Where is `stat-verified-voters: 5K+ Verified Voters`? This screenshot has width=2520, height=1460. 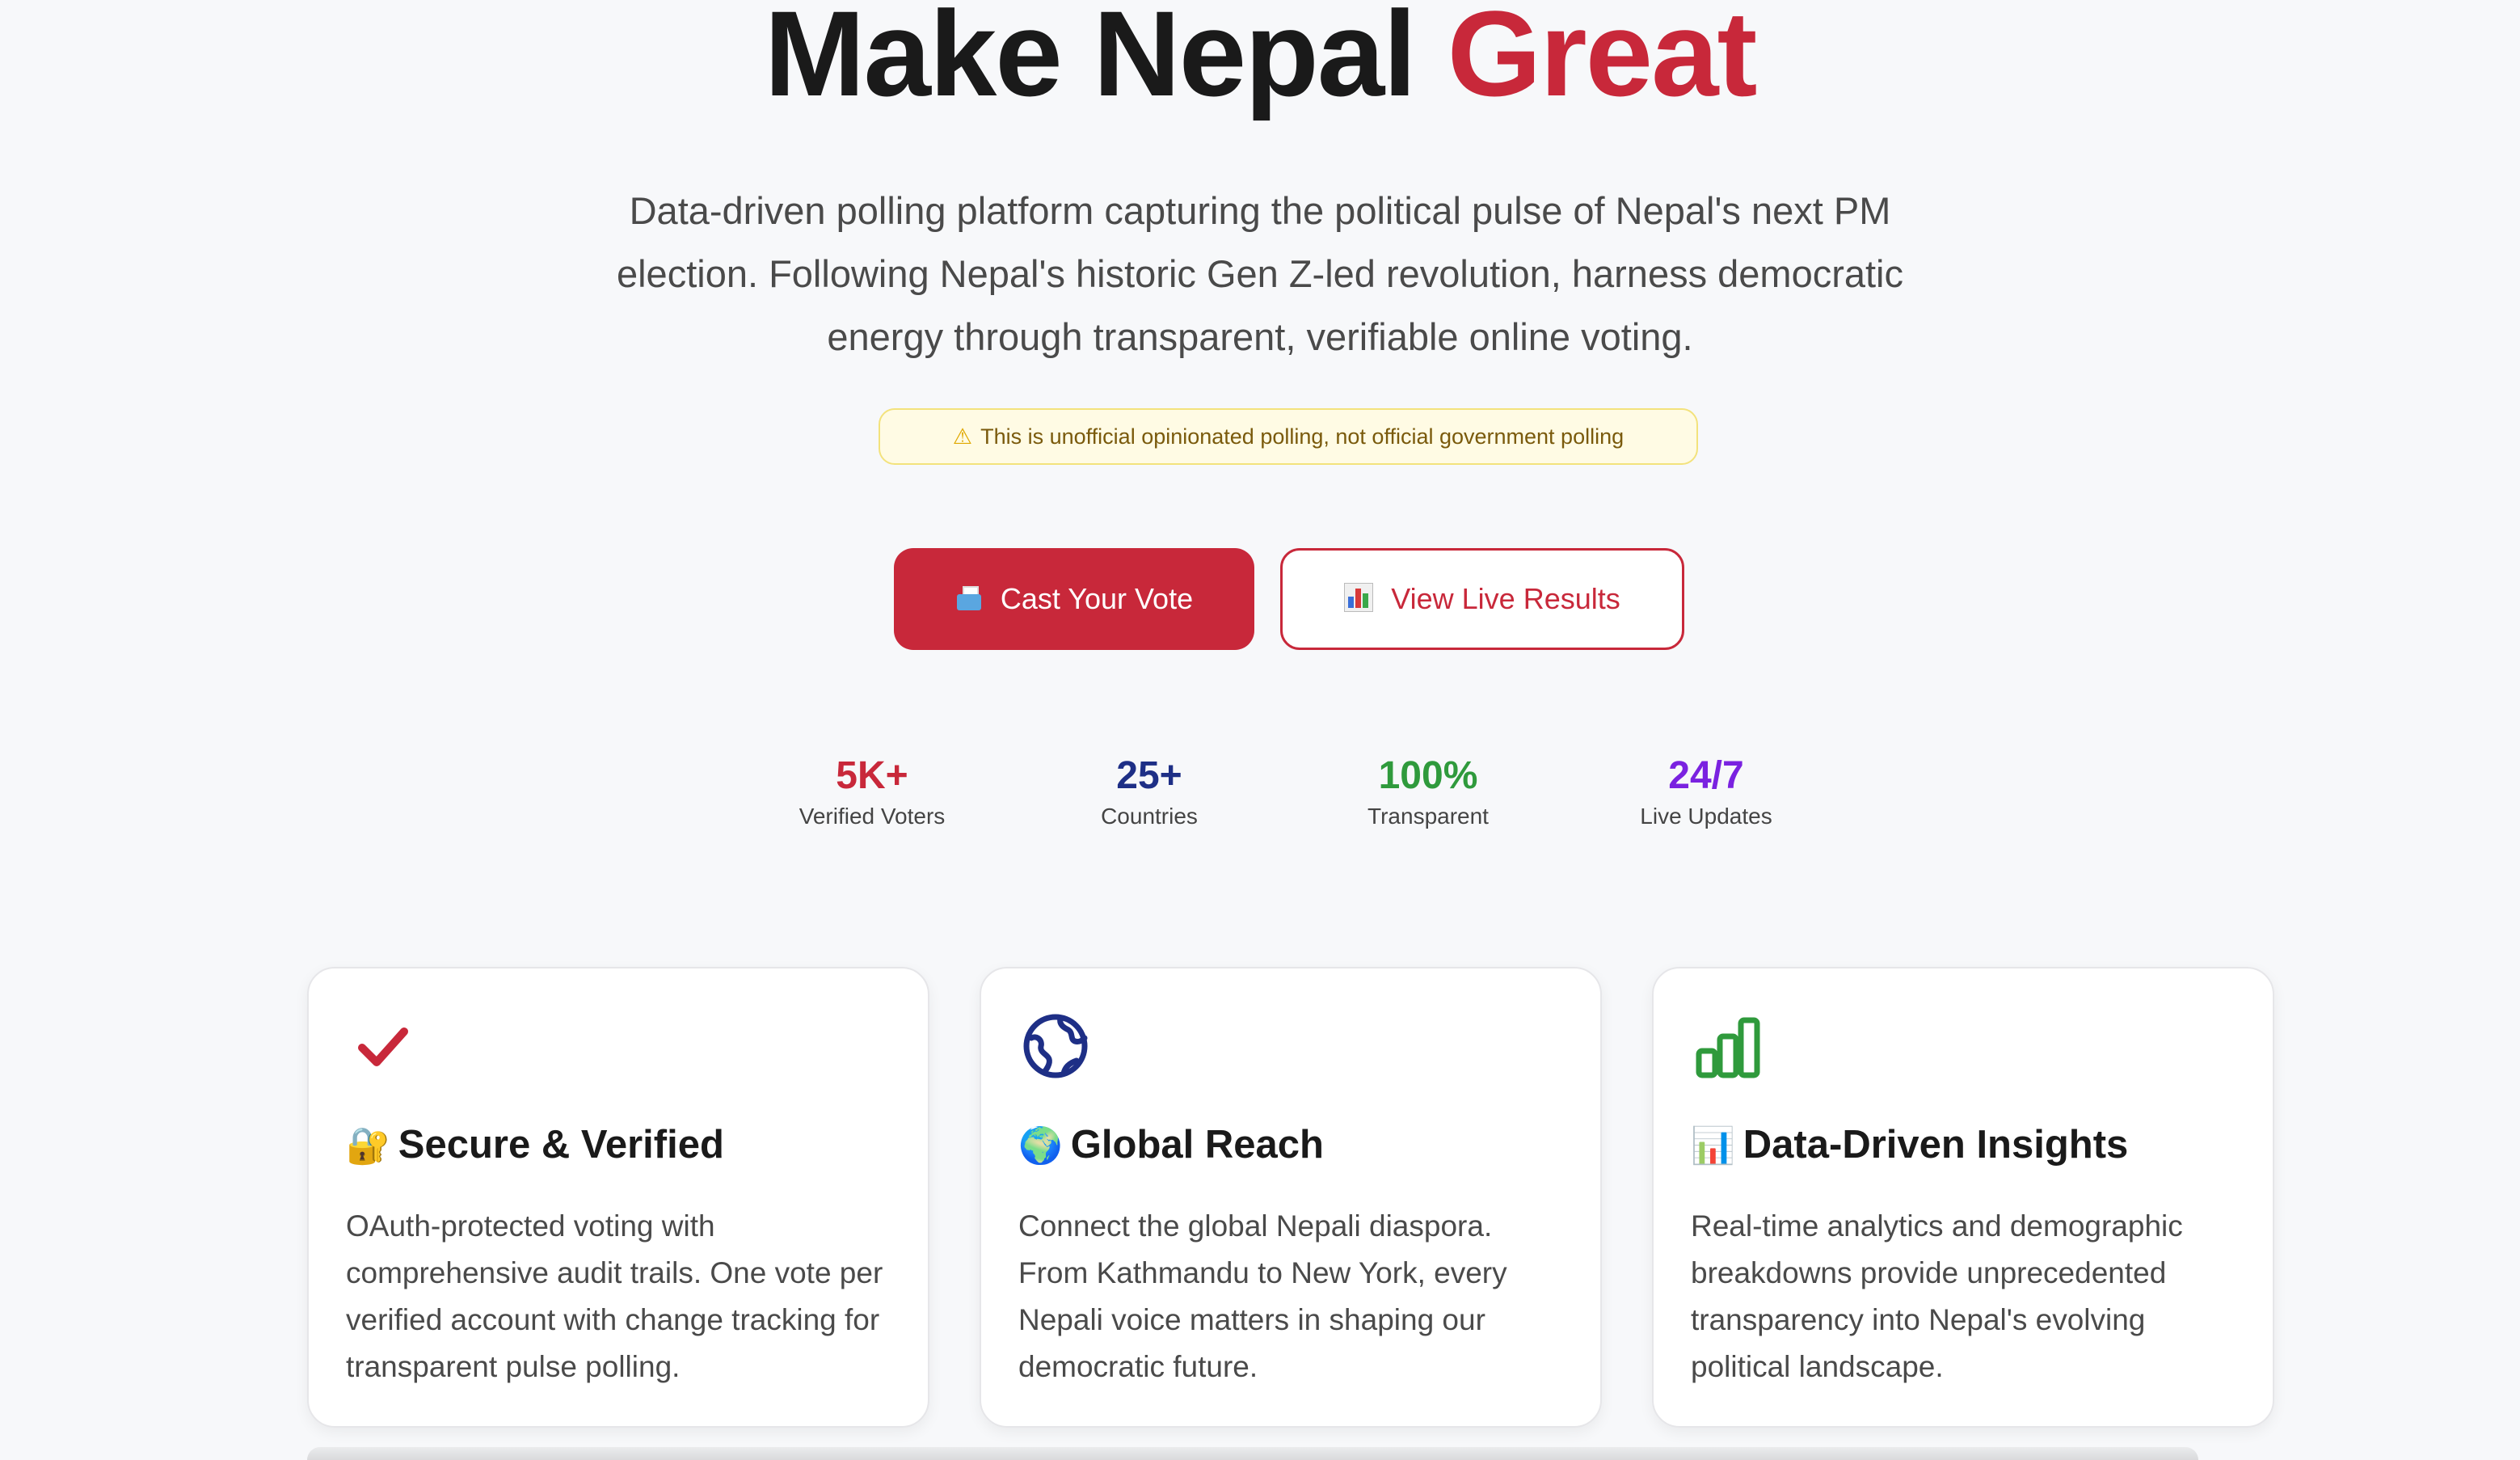 stat-verified-voters: 5K+ Verified Voters is located at coordinates (872, 792).